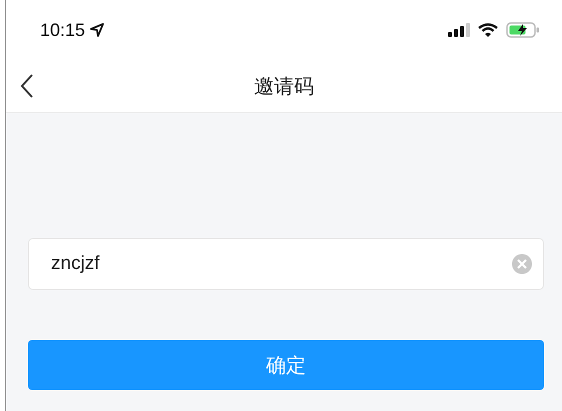 The height and width of the screenshot is (411, 562). What do you see at coordinates (97, 30) in the screenshot?
I see `location-arrow-icon` at bounding box center [97, 30].